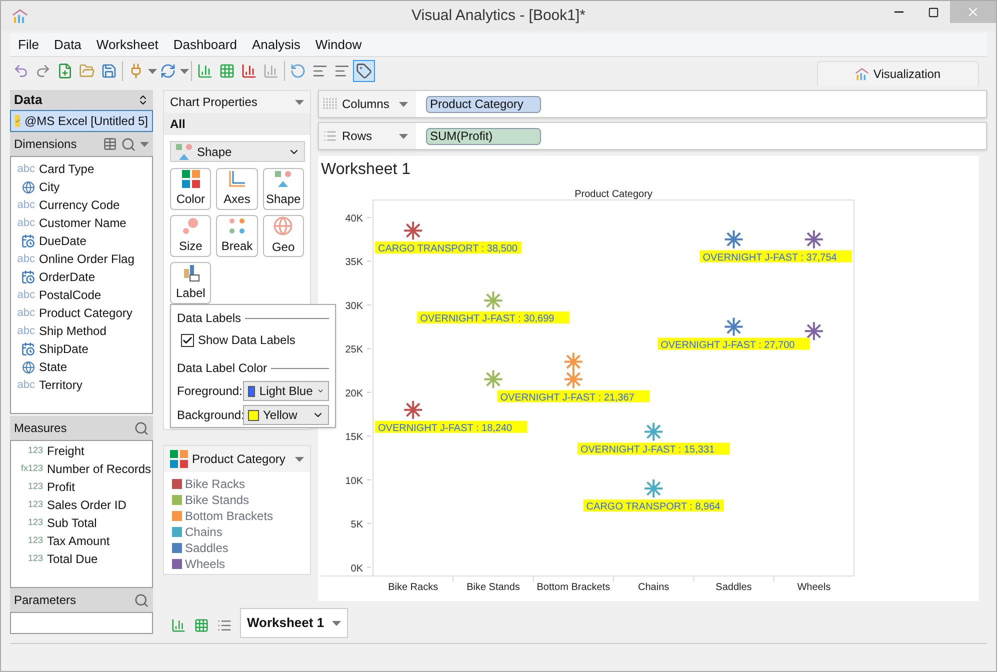 The image size is (997, 672). What do you see at coordinates (62, 241) in the screenshot?
I see `dimension-item: DueDate` at bounding box center [62, 241].